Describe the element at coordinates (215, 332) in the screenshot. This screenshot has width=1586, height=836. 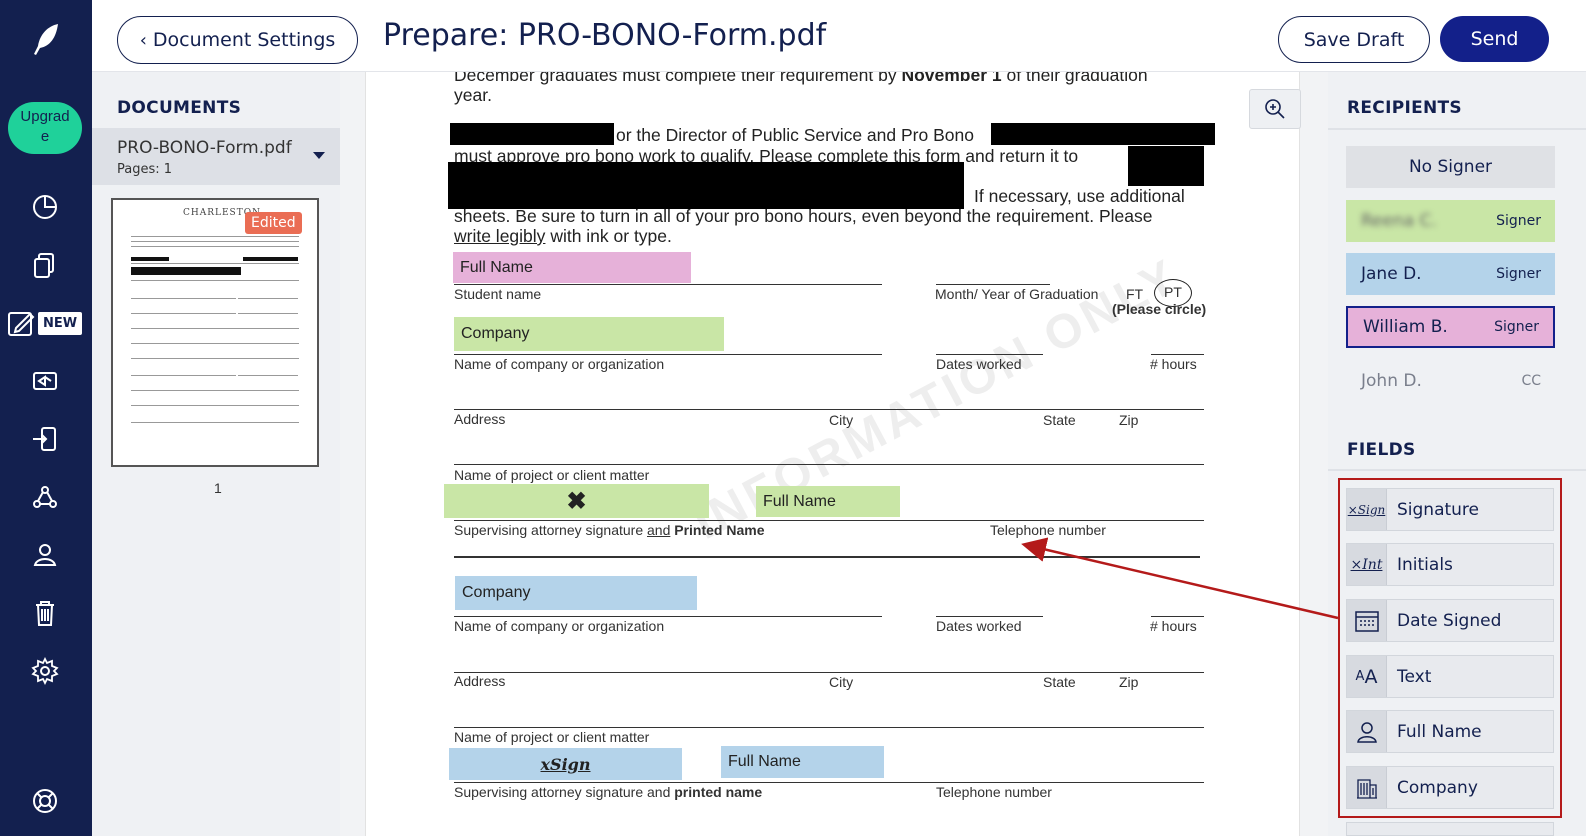
I see `page-thumbnail: CHARLESTON Edited` at that location.